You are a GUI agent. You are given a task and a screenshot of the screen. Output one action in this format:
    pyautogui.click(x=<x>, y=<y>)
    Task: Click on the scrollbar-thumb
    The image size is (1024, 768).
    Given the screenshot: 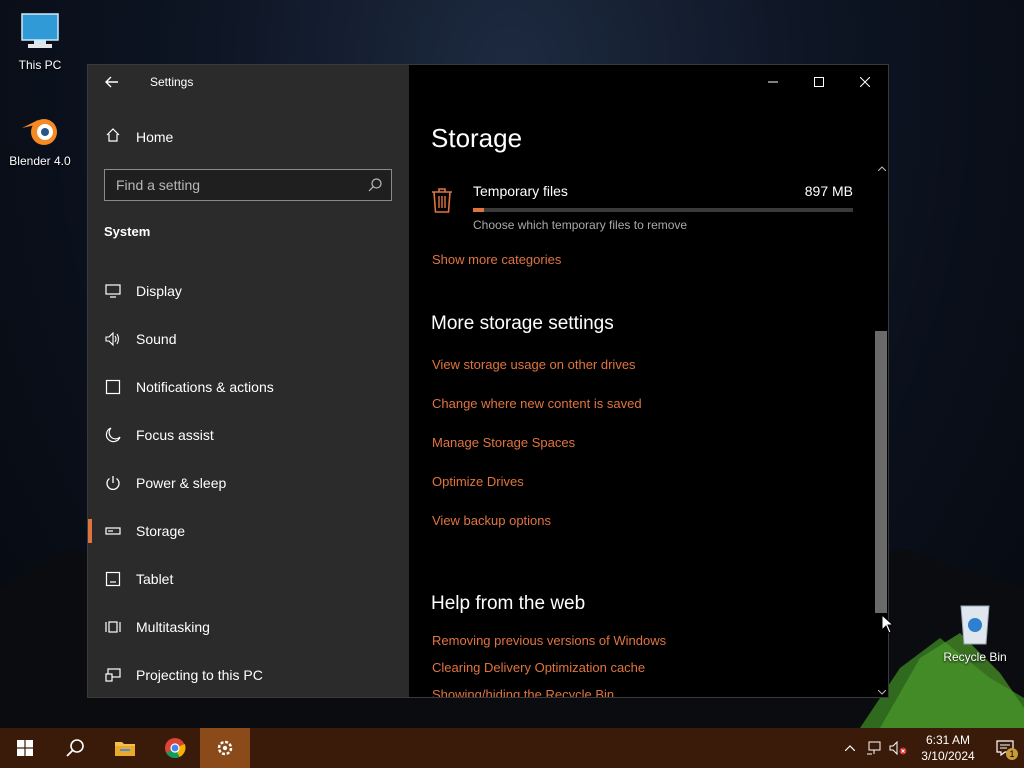 What is the action you would take?
    pyautogui.click(x=881, y=472)
    